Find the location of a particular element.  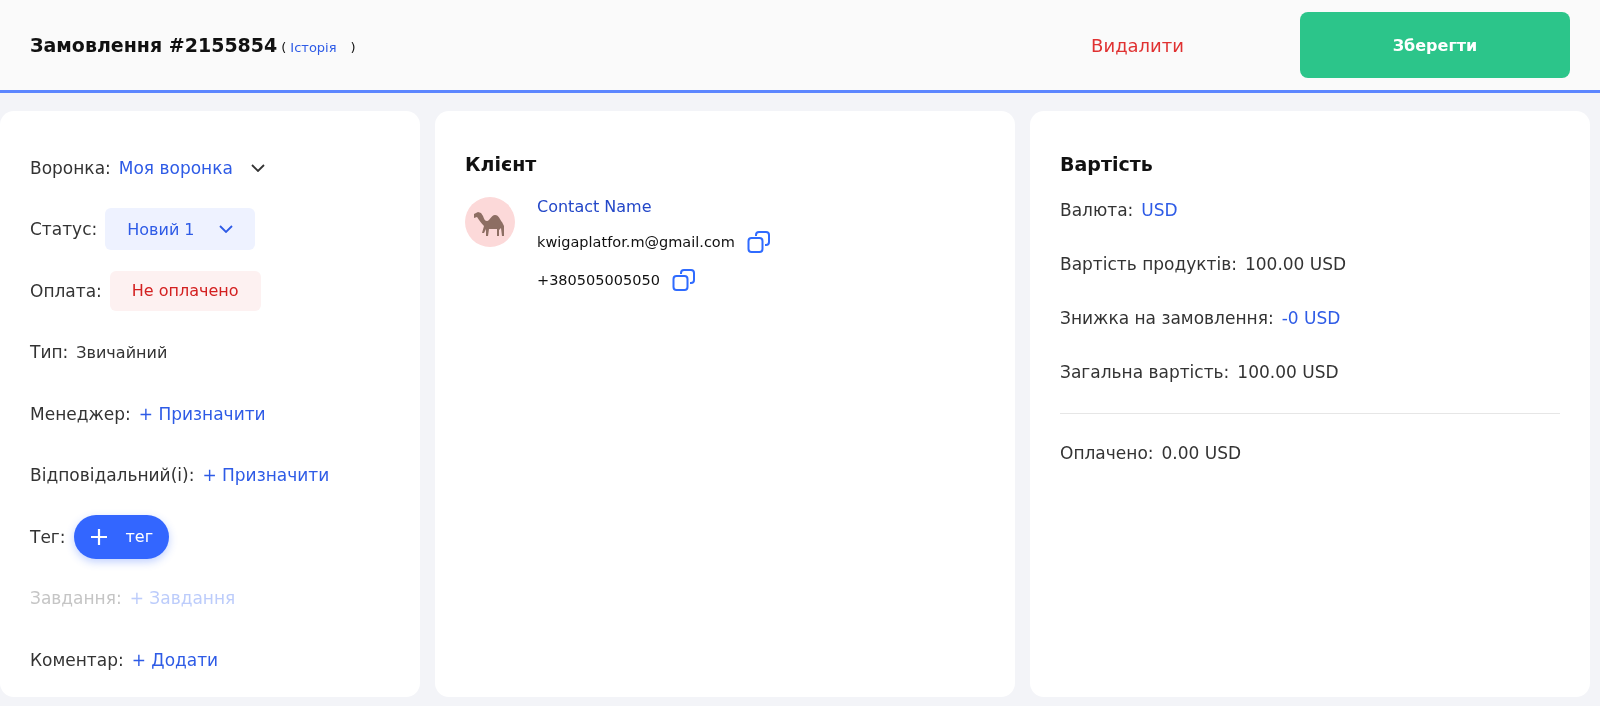

contact-name-link: Contact Name is located at coordinates (654, 206).